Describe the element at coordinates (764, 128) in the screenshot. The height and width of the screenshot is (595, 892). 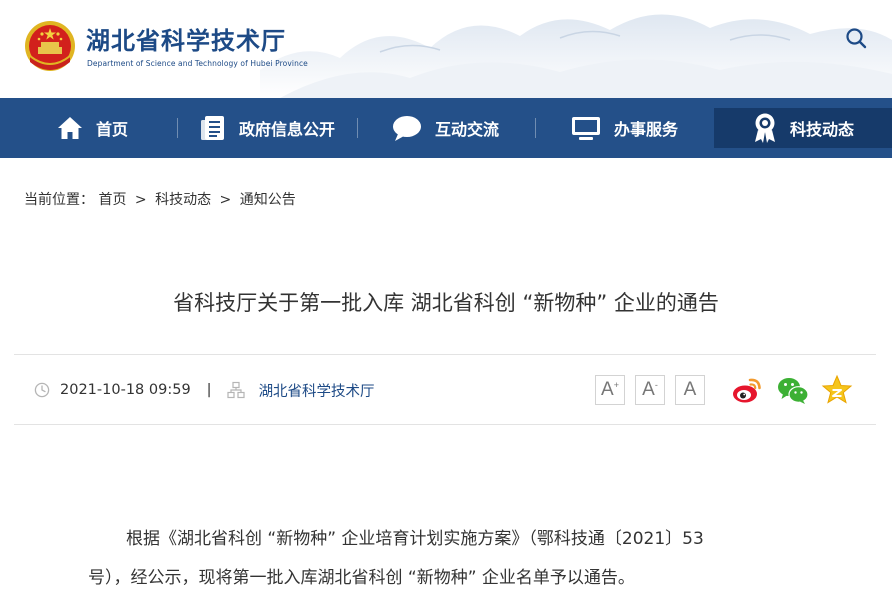
I see `award-ribbon-icon` at that location.